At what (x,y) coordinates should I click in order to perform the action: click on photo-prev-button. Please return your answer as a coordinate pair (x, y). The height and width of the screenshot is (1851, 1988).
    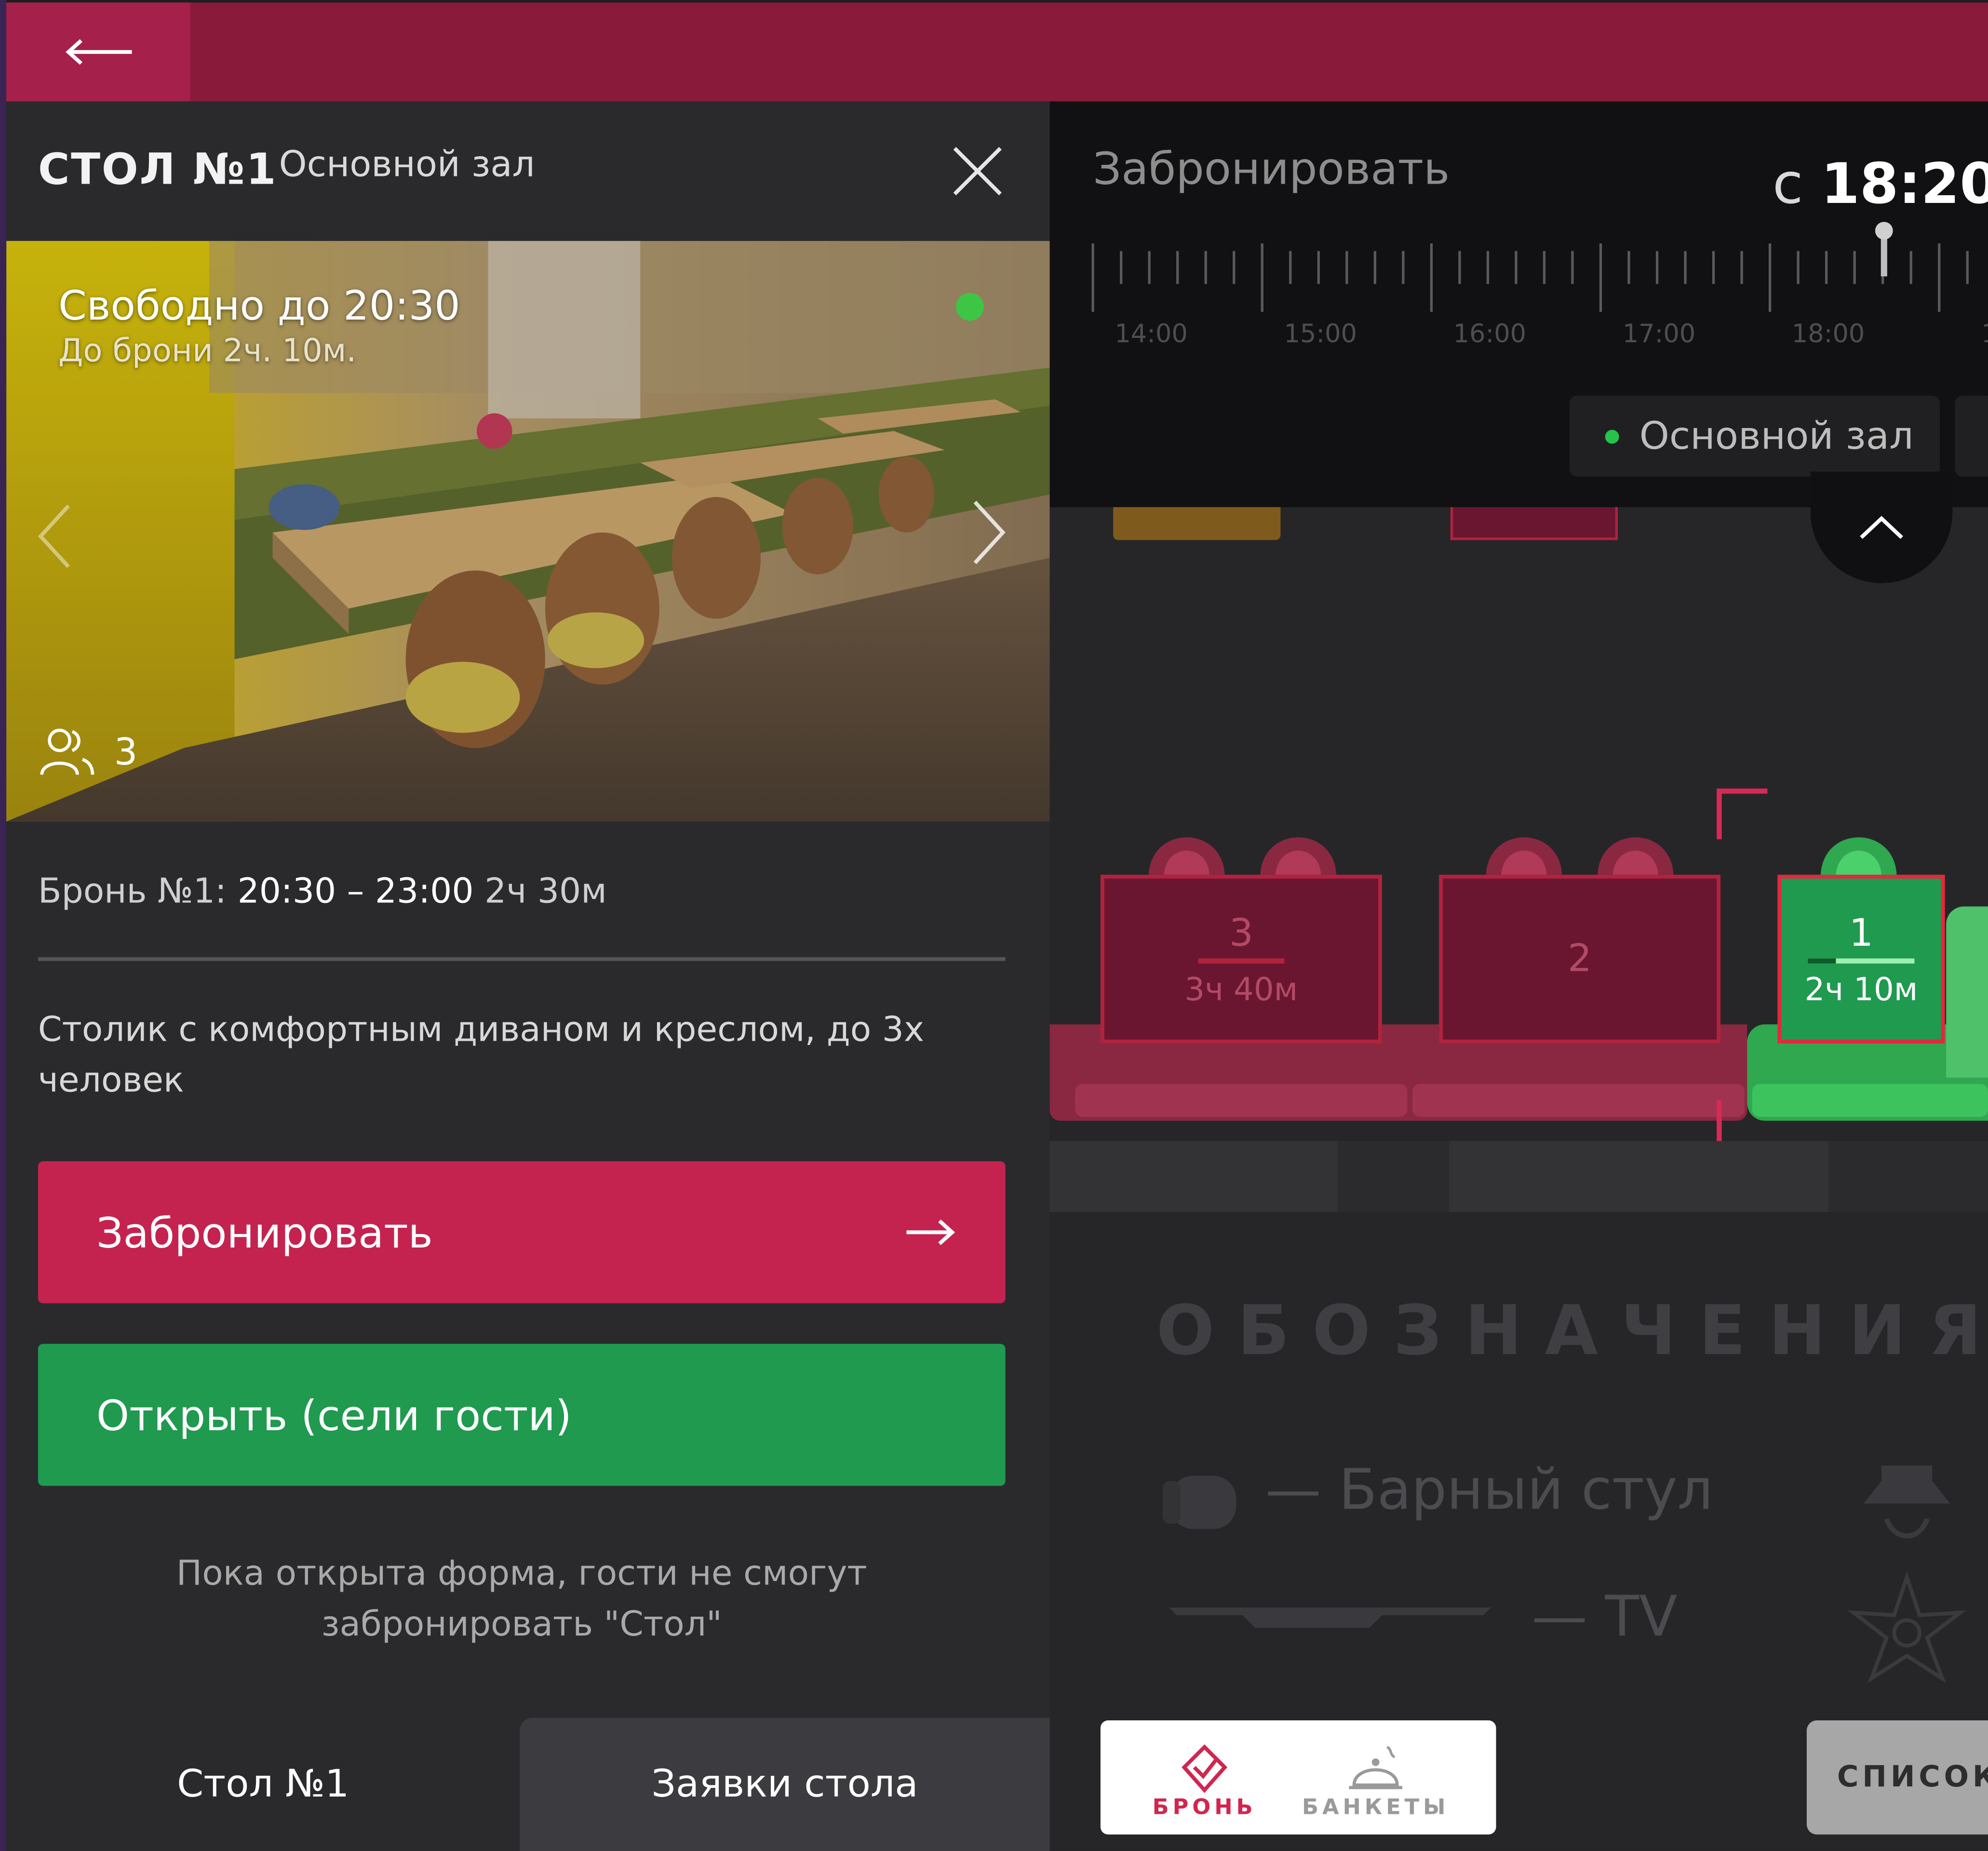
    Looking at the image, I should click on (55, 539).